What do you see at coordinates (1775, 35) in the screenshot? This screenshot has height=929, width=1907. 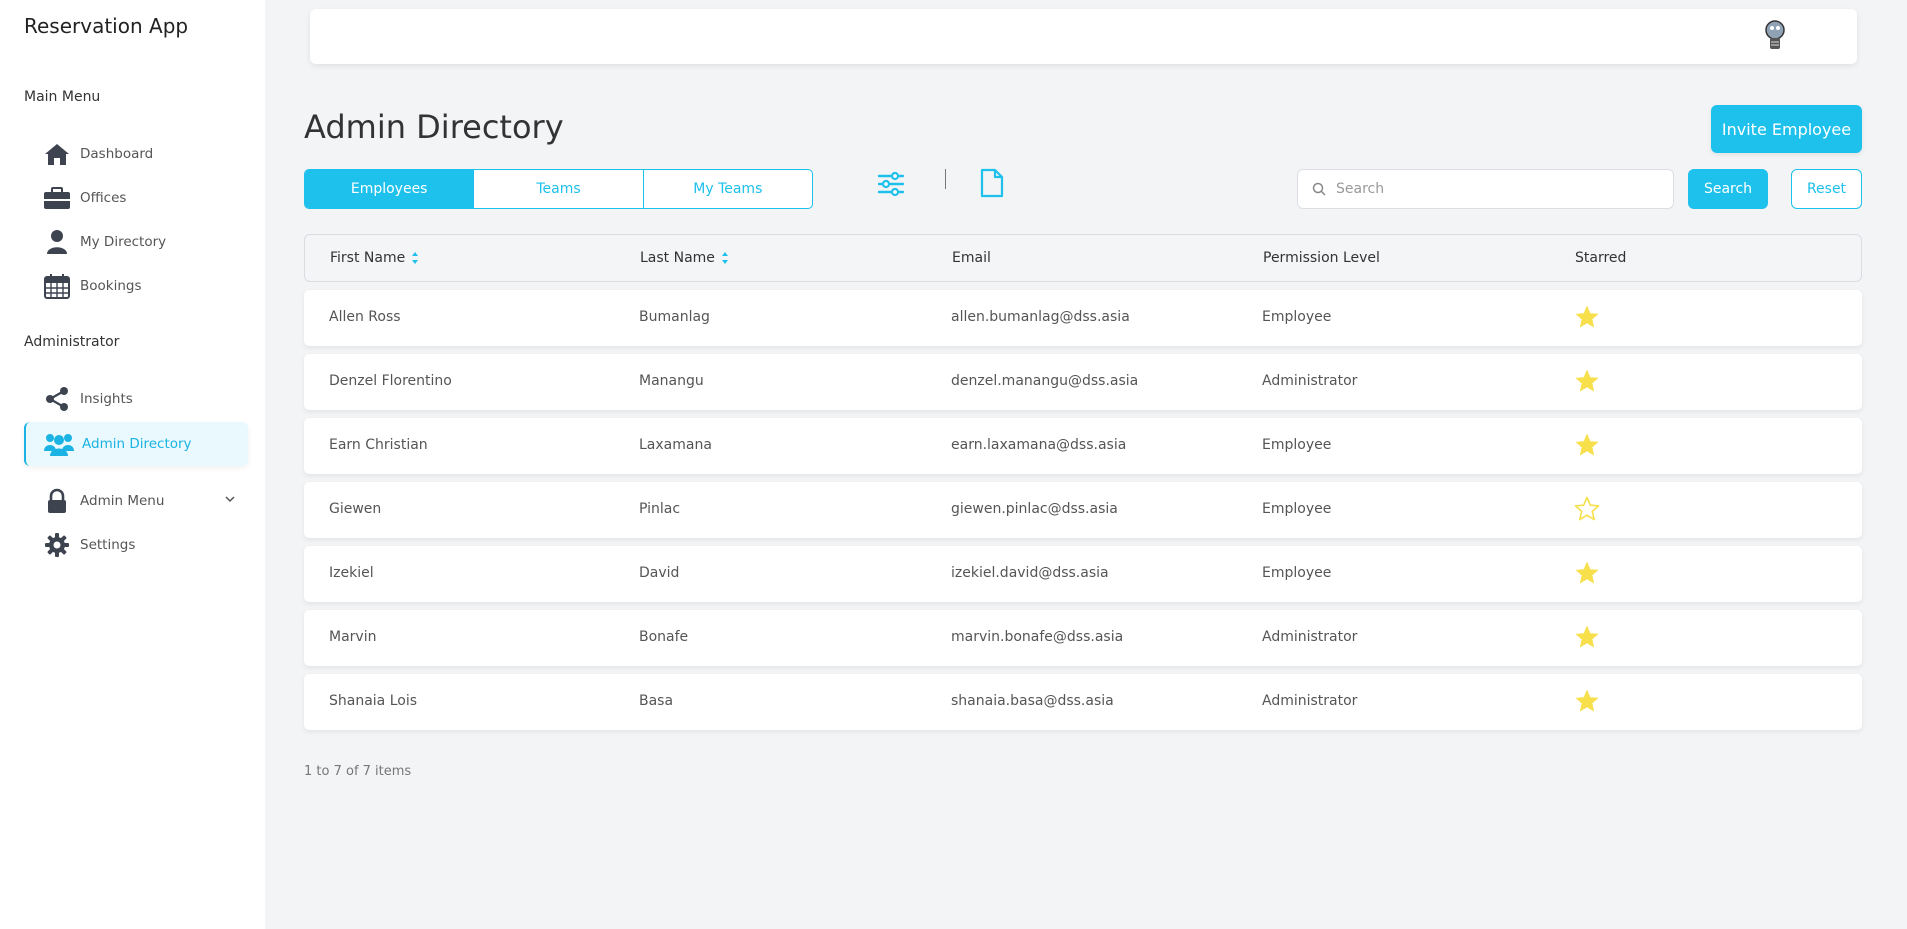 I see `avatar-icon` at bounding box center [1775, 35].